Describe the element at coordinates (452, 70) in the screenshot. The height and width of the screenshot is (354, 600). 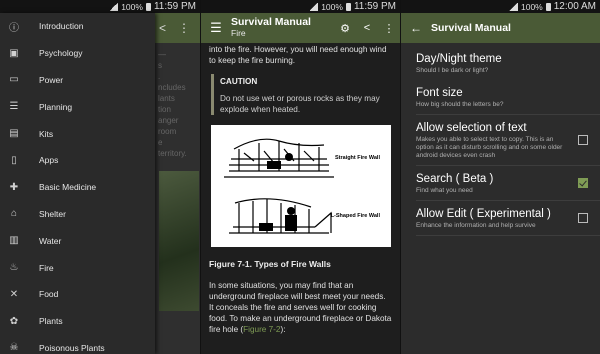
I see `pref-summary: Should I be dark or light?` at that location.